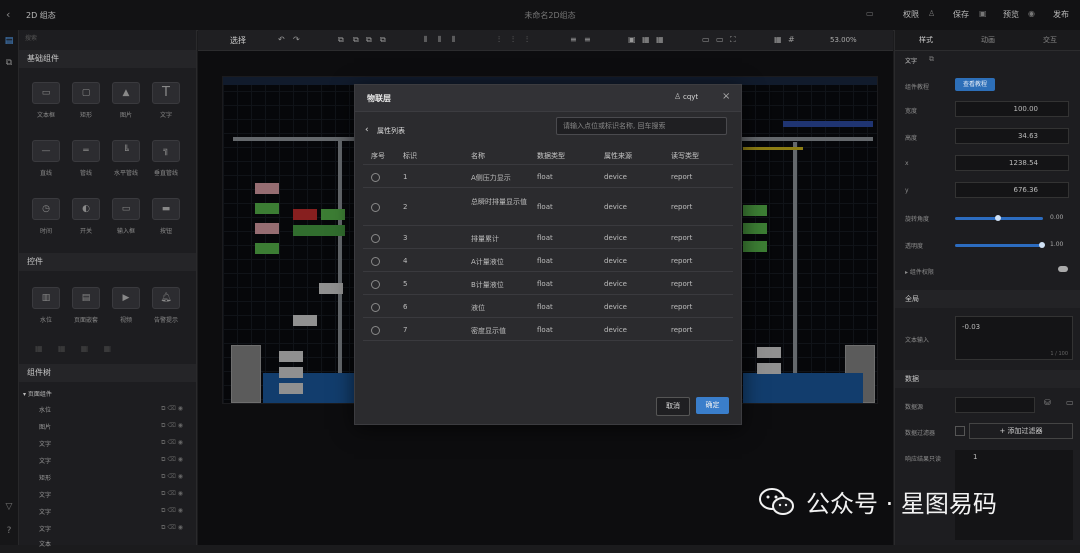 This screenshot has width=1080, height=553. I want to click on tree-root: ▾ 页面组件, so click(98, 396).